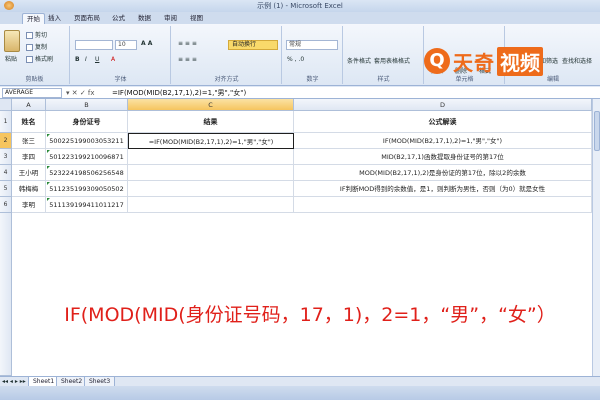 The width and height of the screenshot is (600, 400). I want to click on watermark-box: 视频, so click(520, 61).